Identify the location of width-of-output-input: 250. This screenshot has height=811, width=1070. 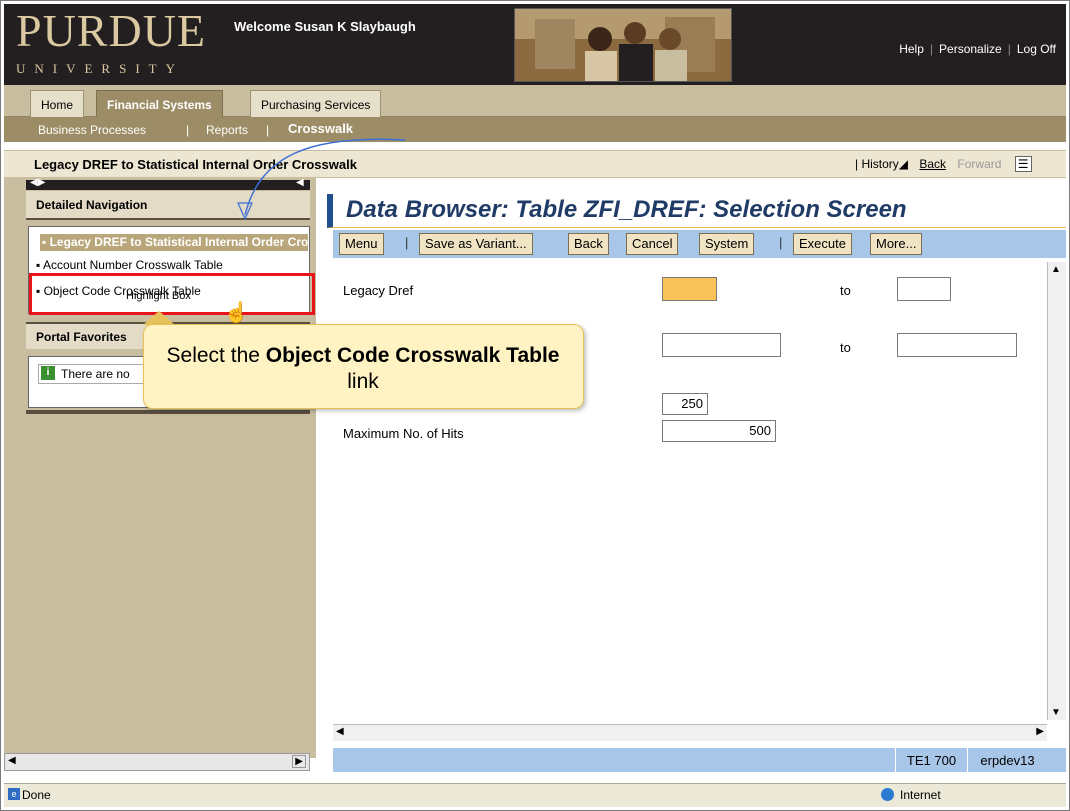
(685, 404).